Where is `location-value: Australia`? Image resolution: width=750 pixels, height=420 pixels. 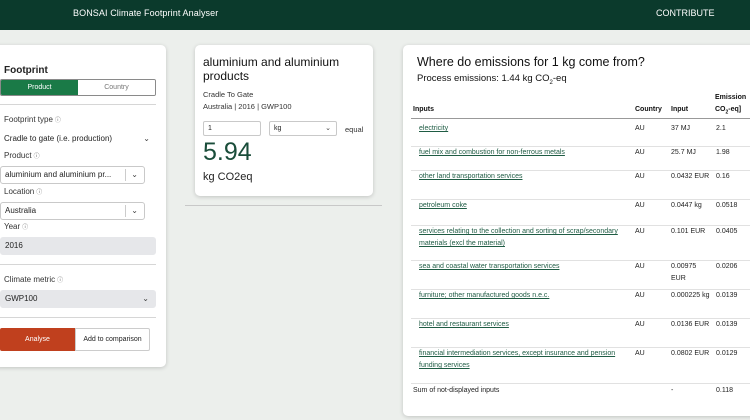 location-value: Australia is located at coordinates (21, 210).